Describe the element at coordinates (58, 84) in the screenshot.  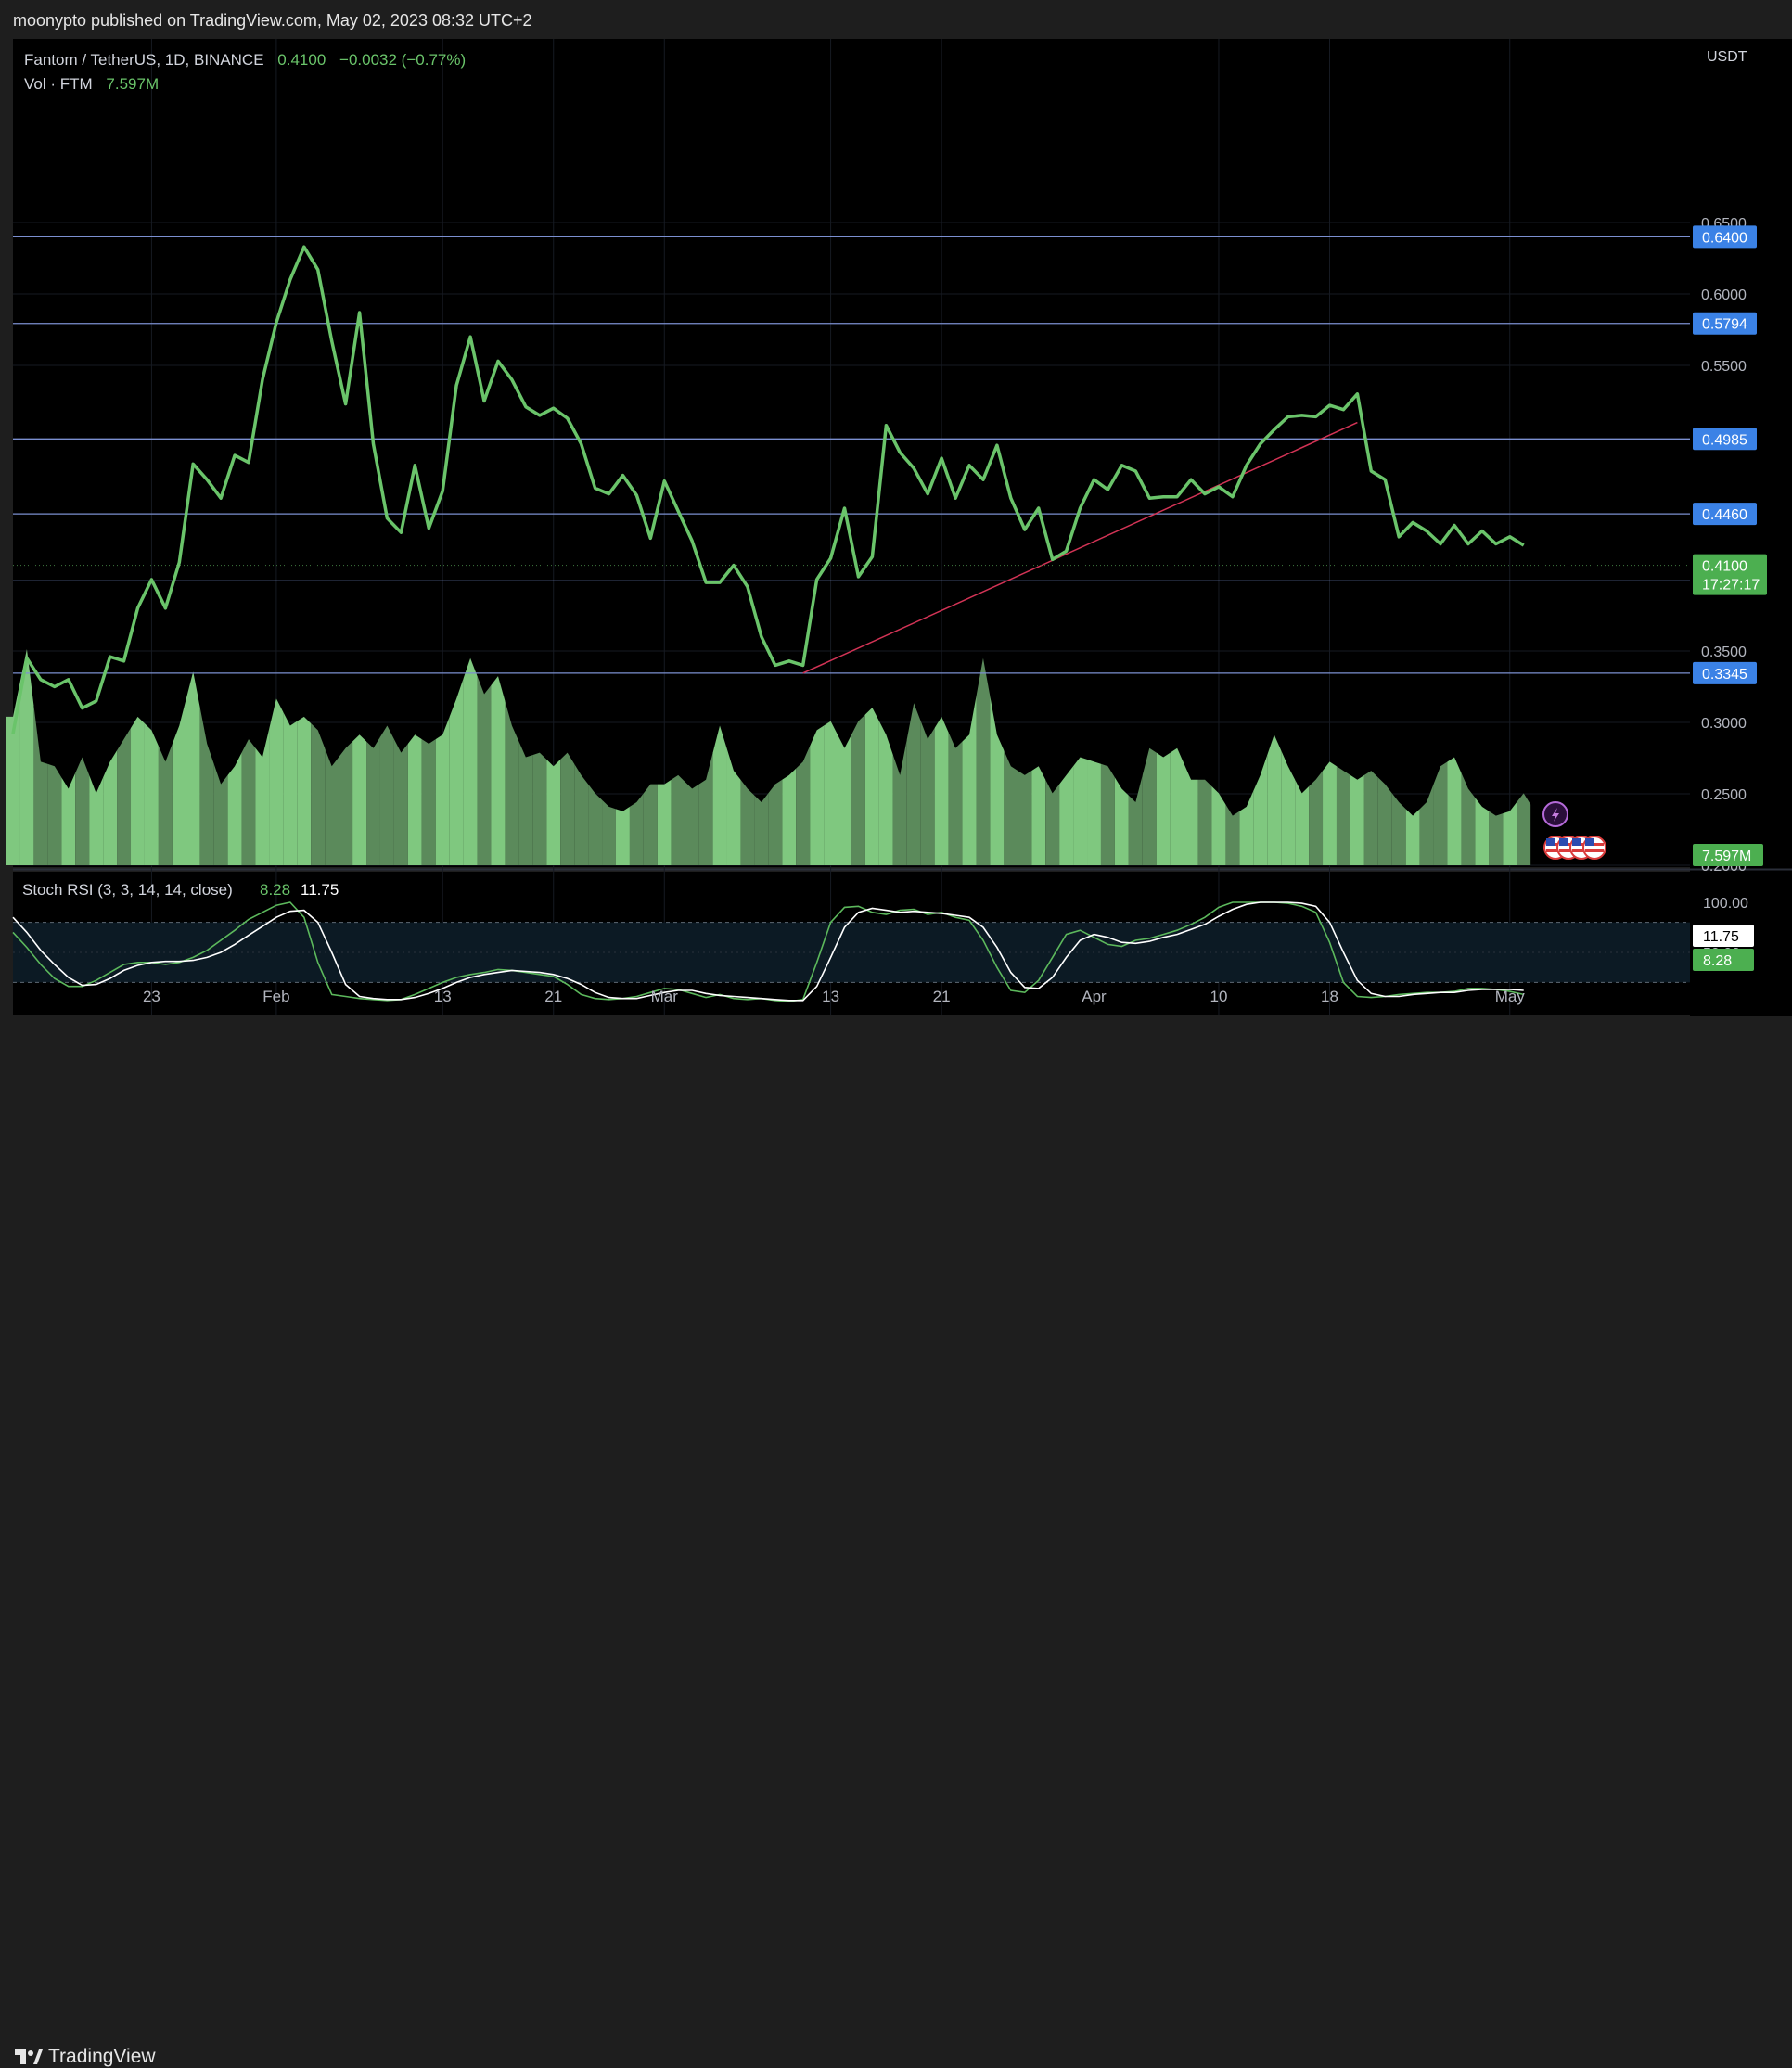
I see `legend-volume-label: Vol · FTM` at that location.